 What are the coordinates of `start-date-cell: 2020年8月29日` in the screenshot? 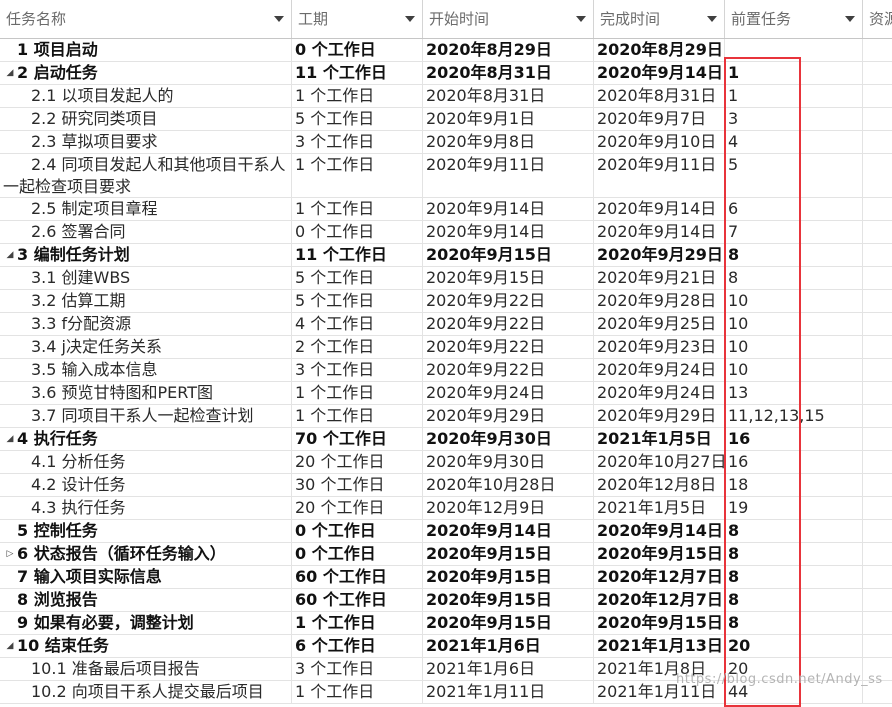 It's located at (508, 50).